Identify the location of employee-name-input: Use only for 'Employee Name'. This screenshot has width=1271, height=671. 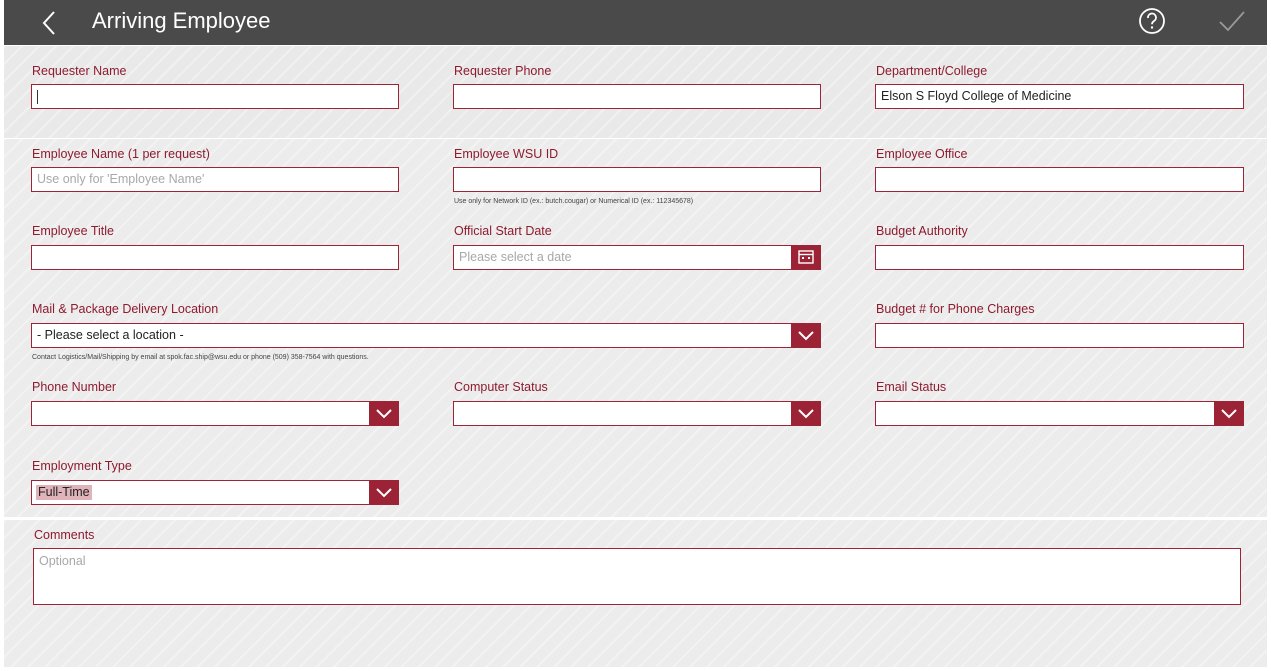
(215, 179).